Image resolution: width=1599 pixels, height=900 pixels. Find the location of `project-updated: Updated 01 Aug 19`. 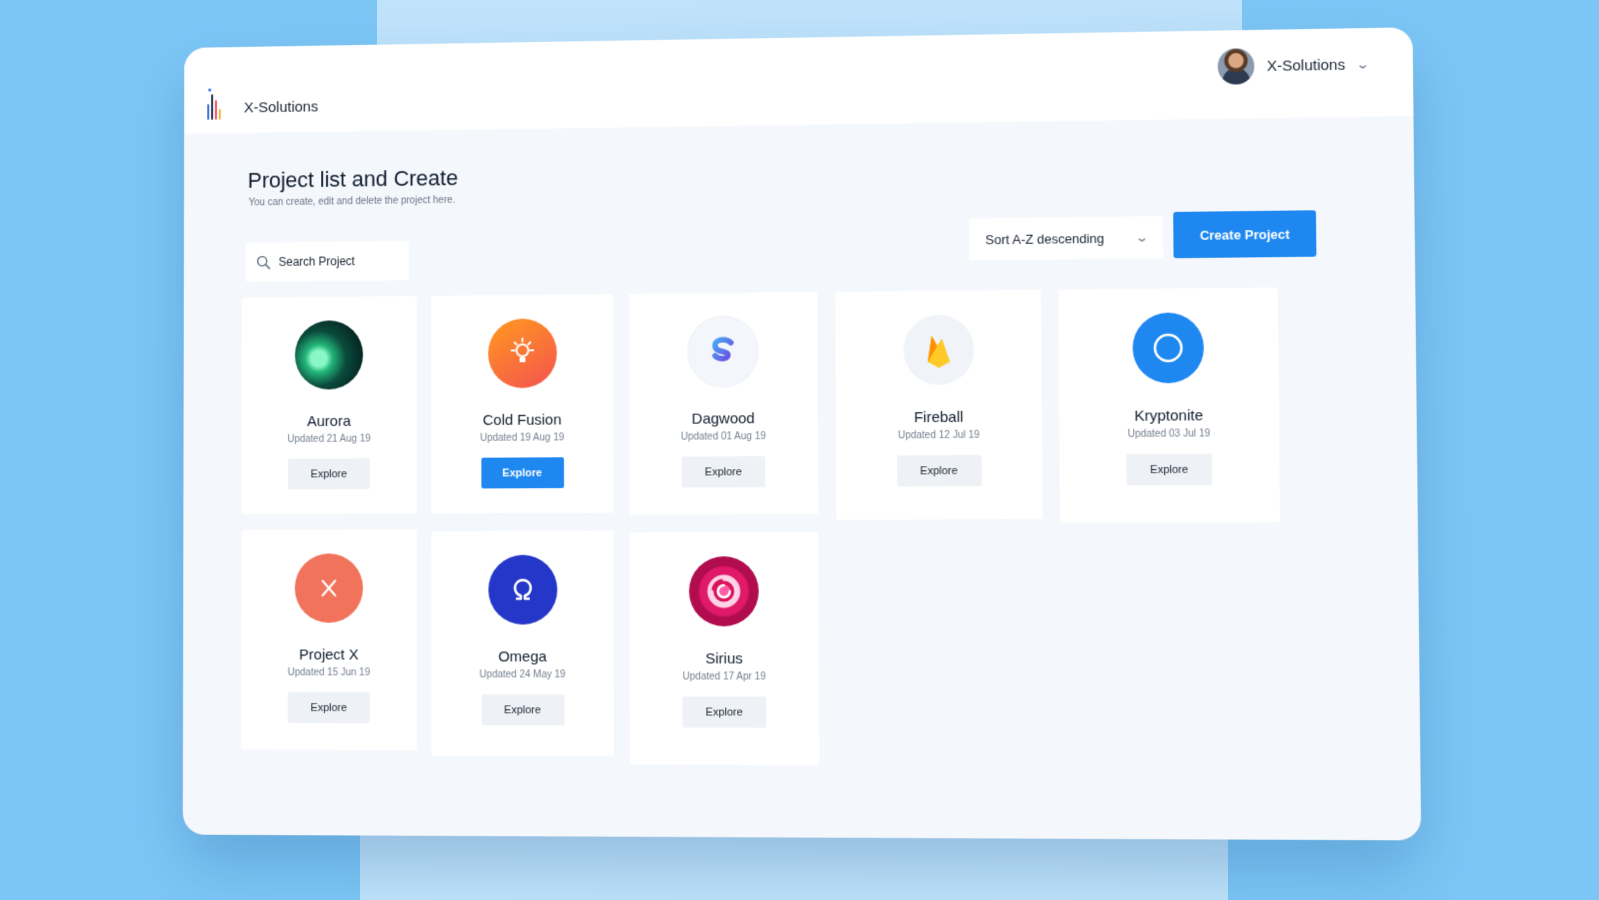

project-updated: Updated 01 Aug 19 is located at coordinates (723, 437).